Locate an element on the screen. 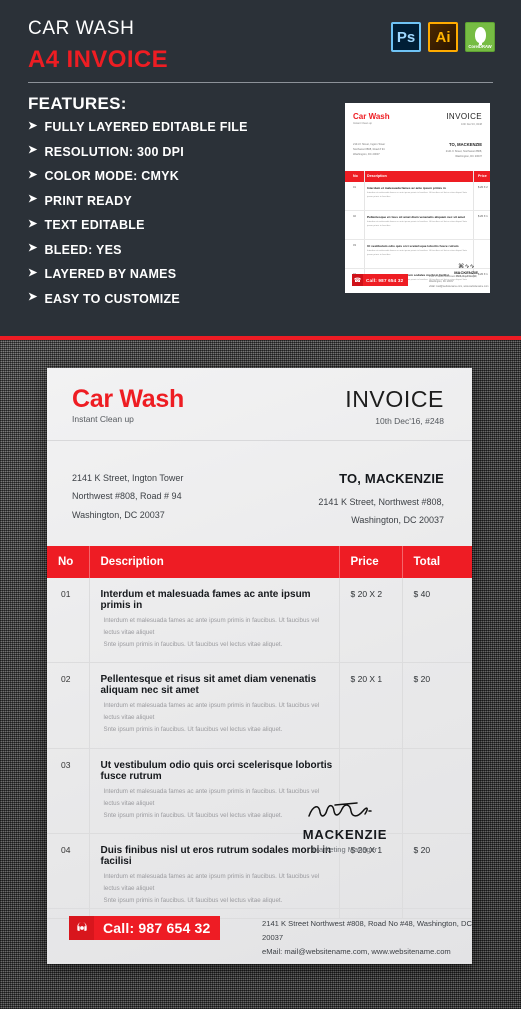 The height and width of the screenshot is (1009, 521). illustrator-icon-label: Ai is located at coordinates (443, 37).